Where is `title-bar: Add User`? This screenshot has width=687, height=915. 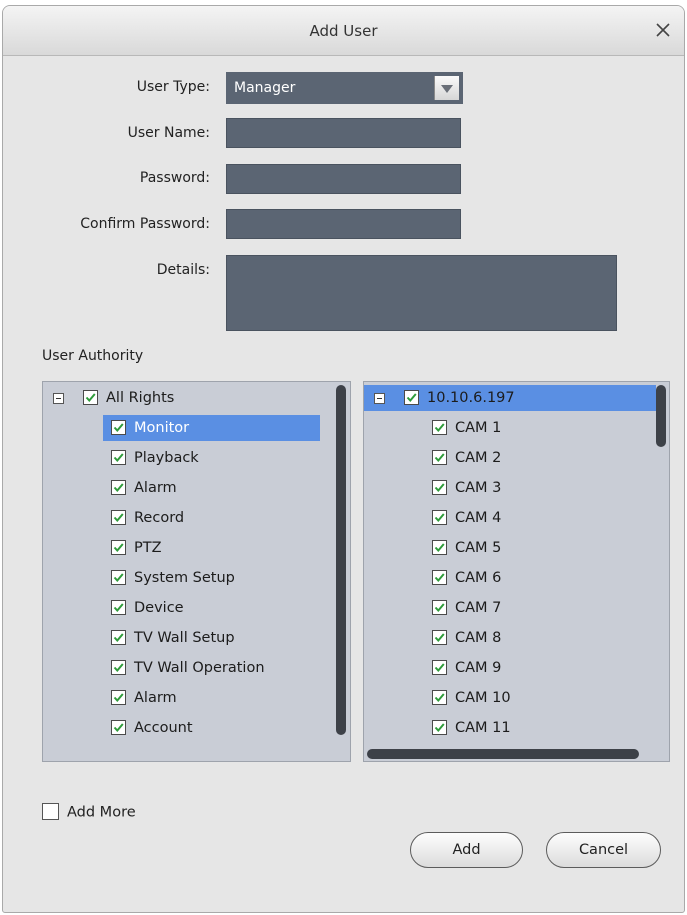
title-bar: Add User is located at coordinates (343, 31).